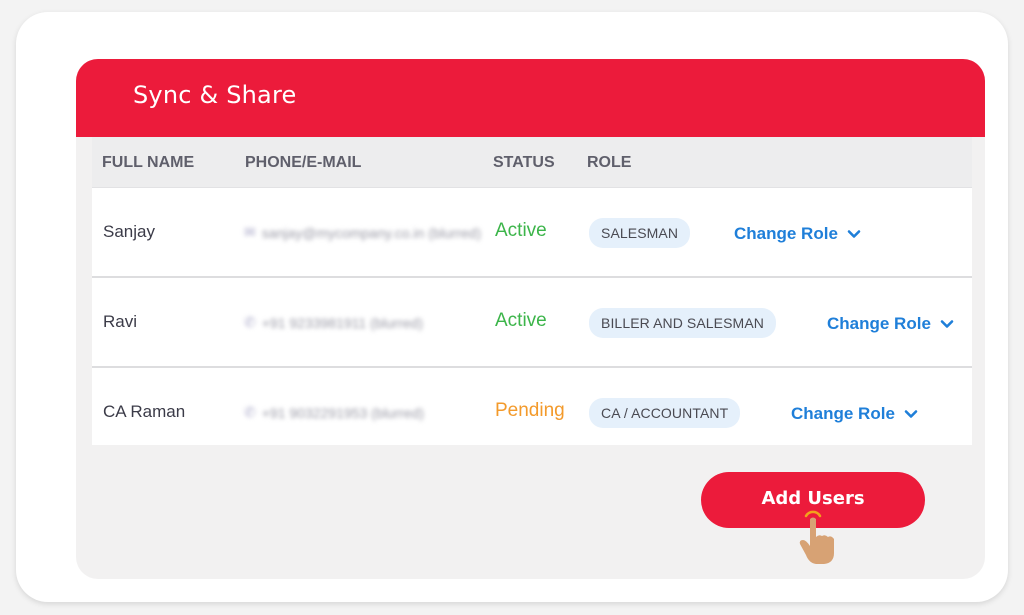  What do you see at coordinates (342, 322) in the screenshot?
I see `contact-text: +91 9233981911 (blurred)` at bounding box center [342, 322].